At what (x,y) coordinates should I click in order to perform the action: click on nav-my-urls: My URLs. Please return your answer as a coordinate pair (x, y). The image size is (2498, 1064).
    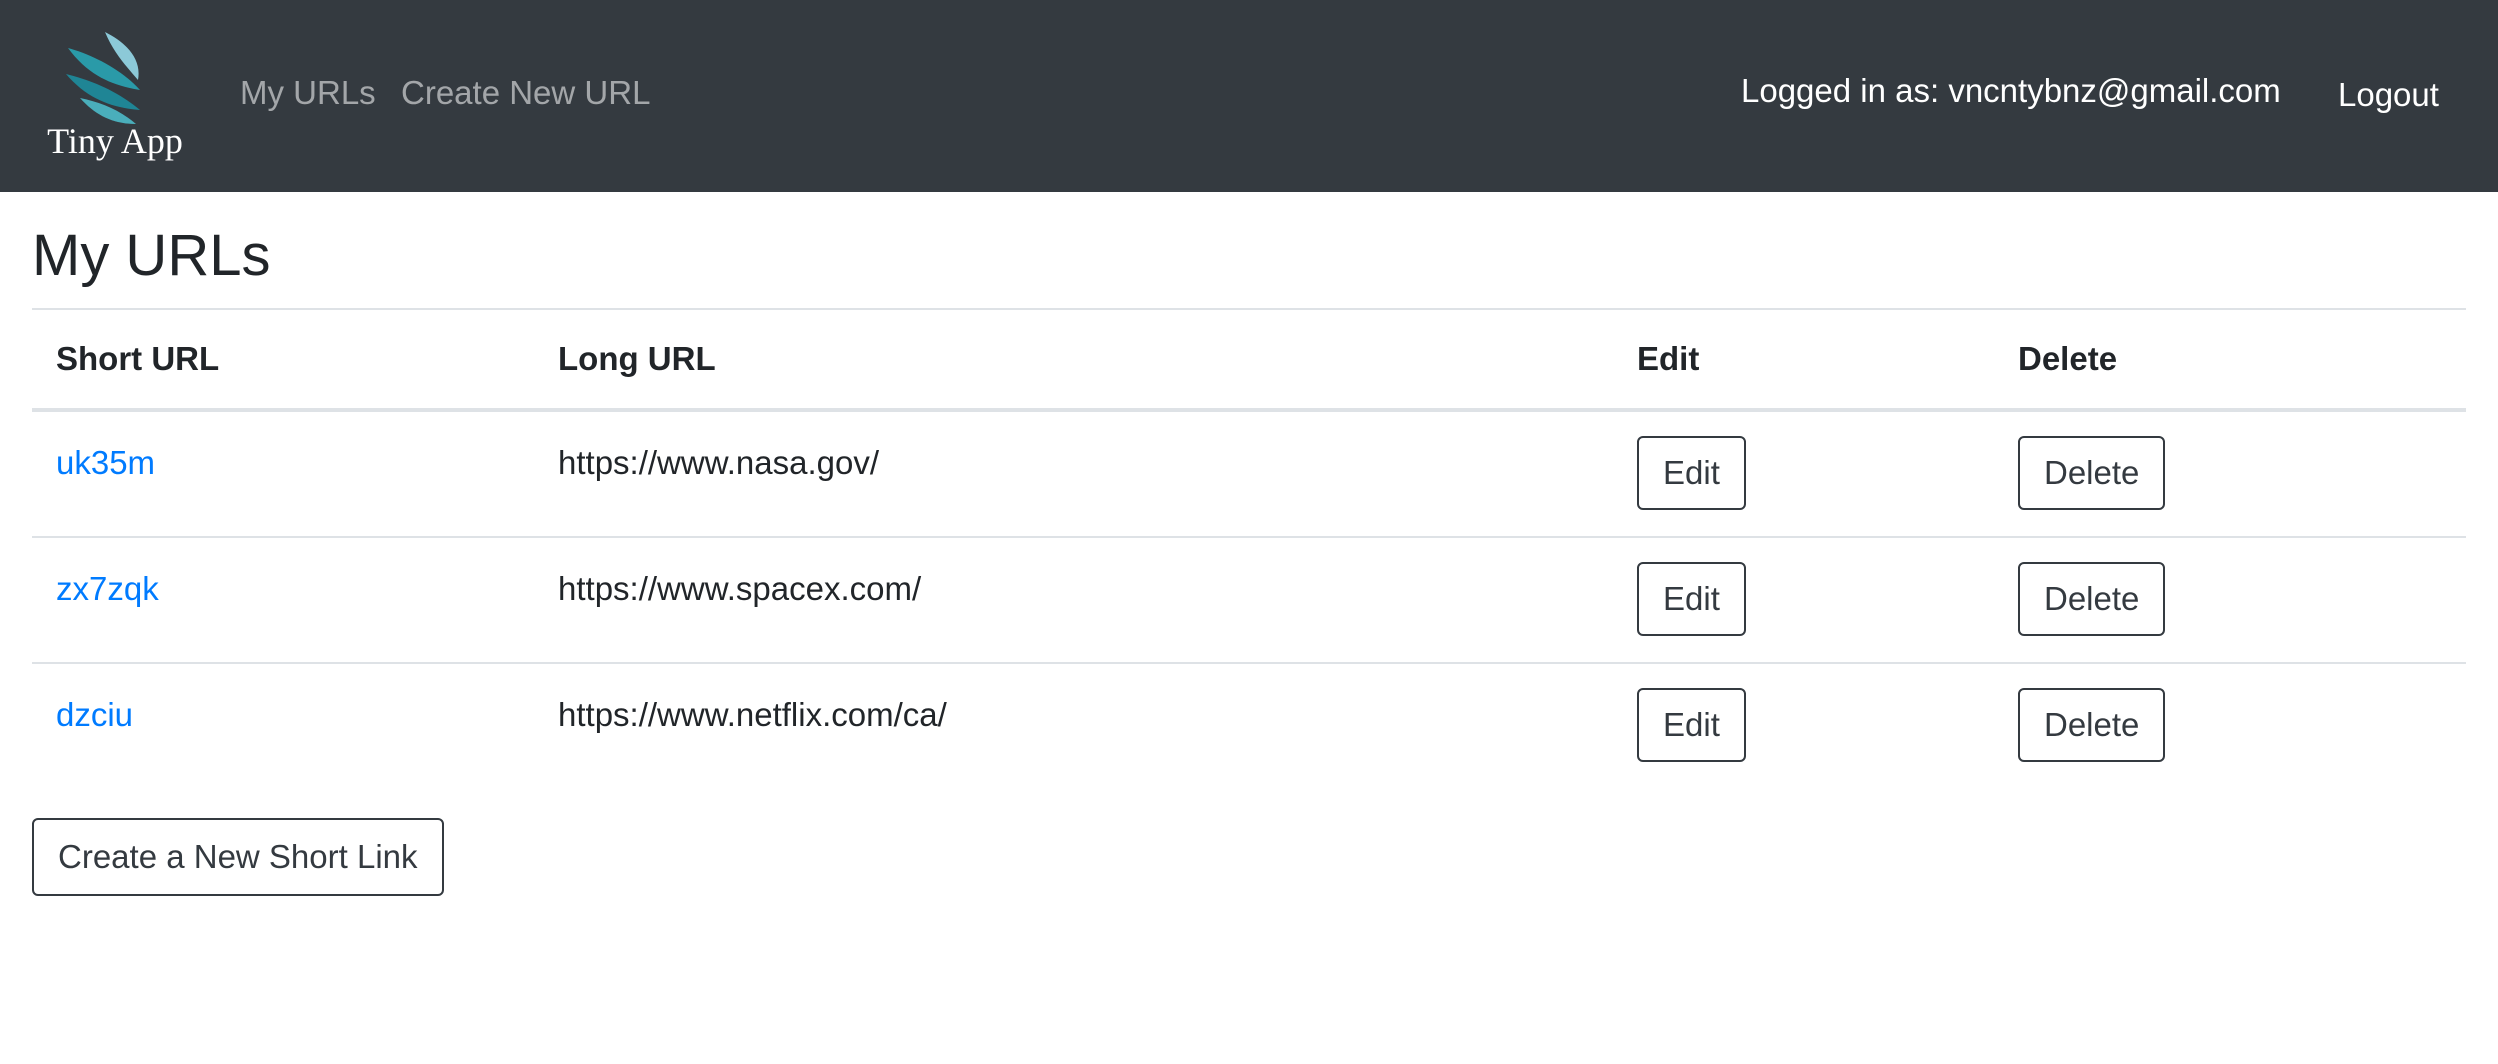
    Looking at the image, I should click on (308, 93).